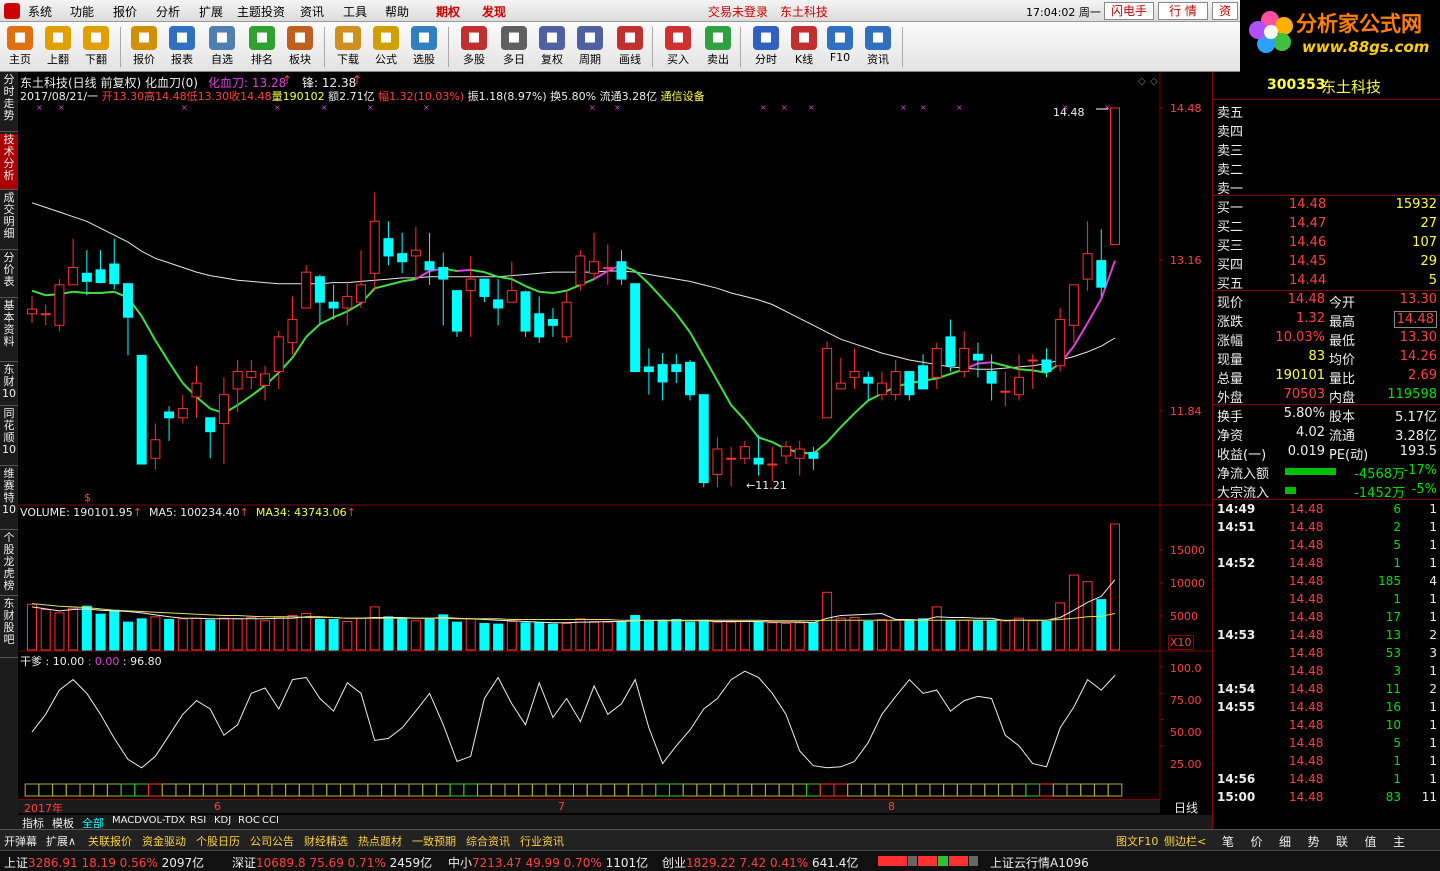 The width and height of the screenshot is (1440, 871). I want to click on bid-row: 买五 14.44 5, so click(1326, 282).